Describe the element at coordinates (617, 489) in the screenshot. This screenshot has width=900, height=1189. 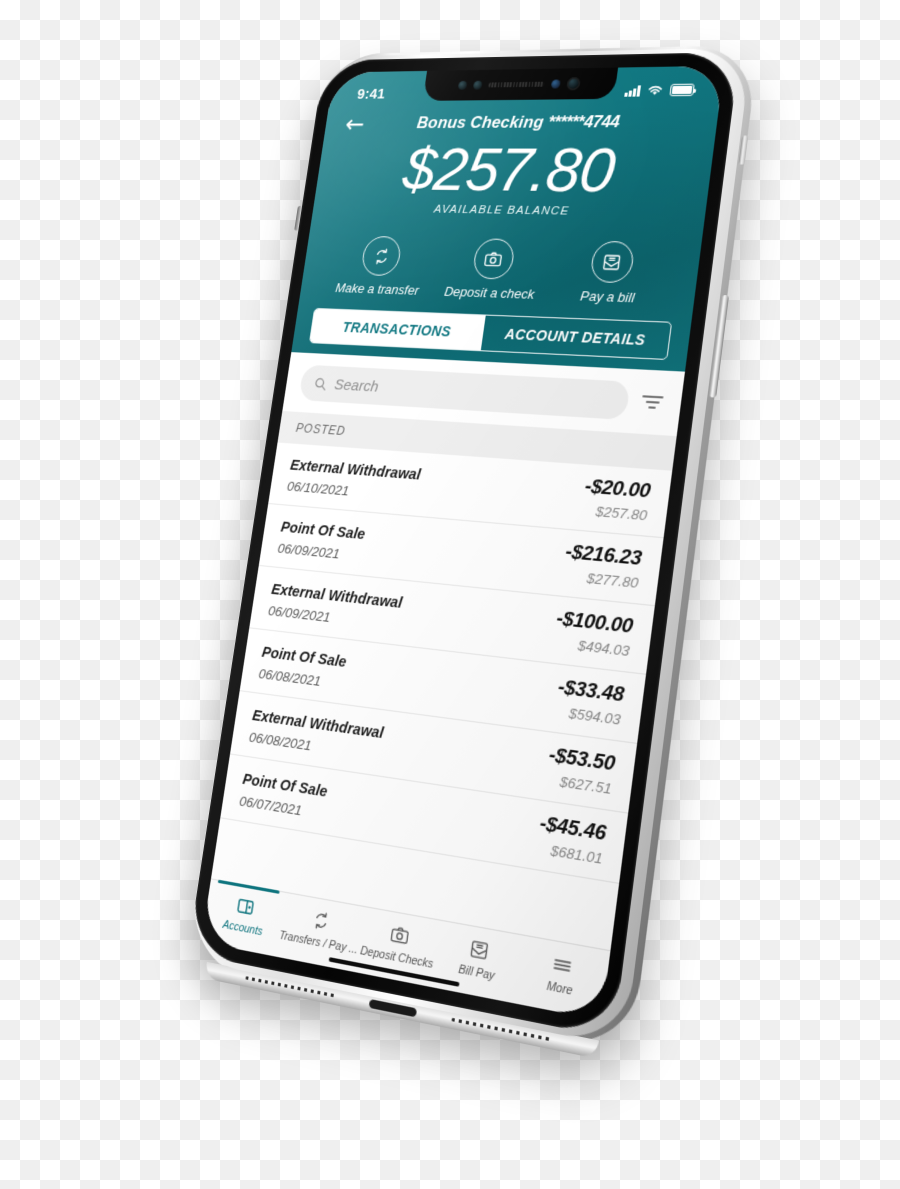
I see `transaction-amount: -$20.00` at that location.